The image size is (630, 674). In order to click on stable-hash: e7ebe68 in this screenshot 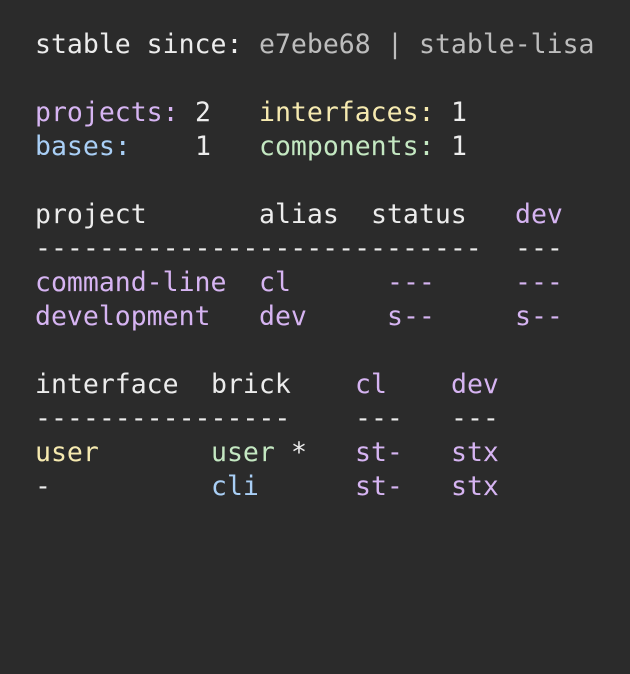, I will do `click(315, 44)`.